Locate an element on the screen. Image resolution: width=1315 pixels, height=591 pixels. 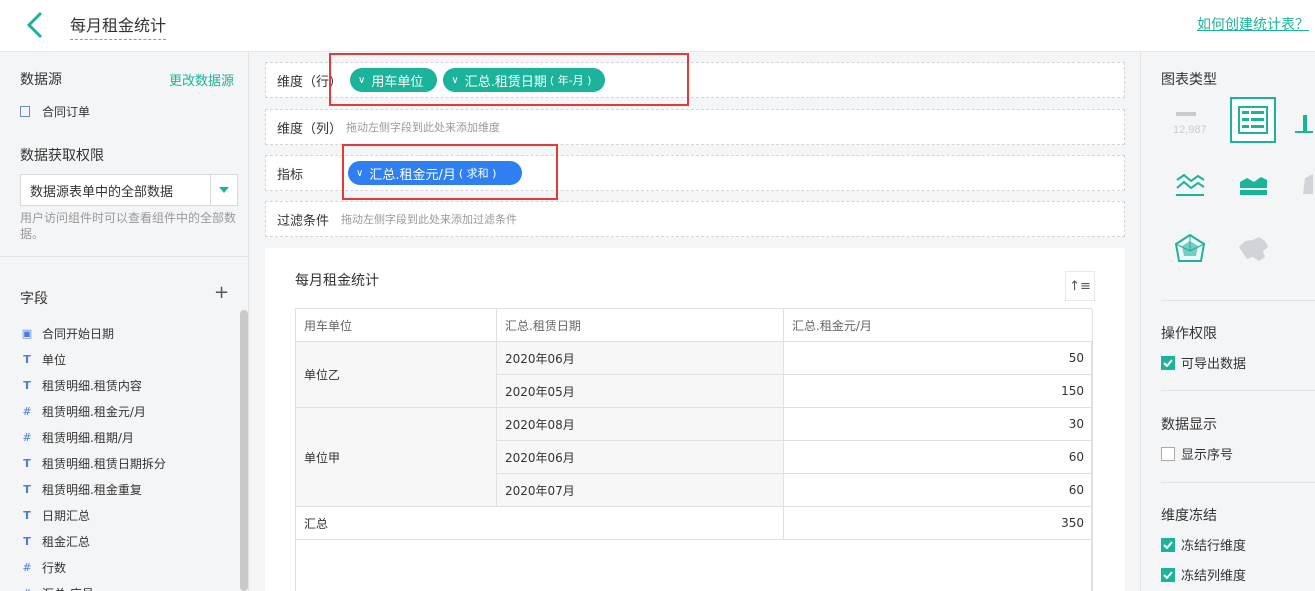
change-datasource-link: 更改数据源 is located at coordinates (201, 79).